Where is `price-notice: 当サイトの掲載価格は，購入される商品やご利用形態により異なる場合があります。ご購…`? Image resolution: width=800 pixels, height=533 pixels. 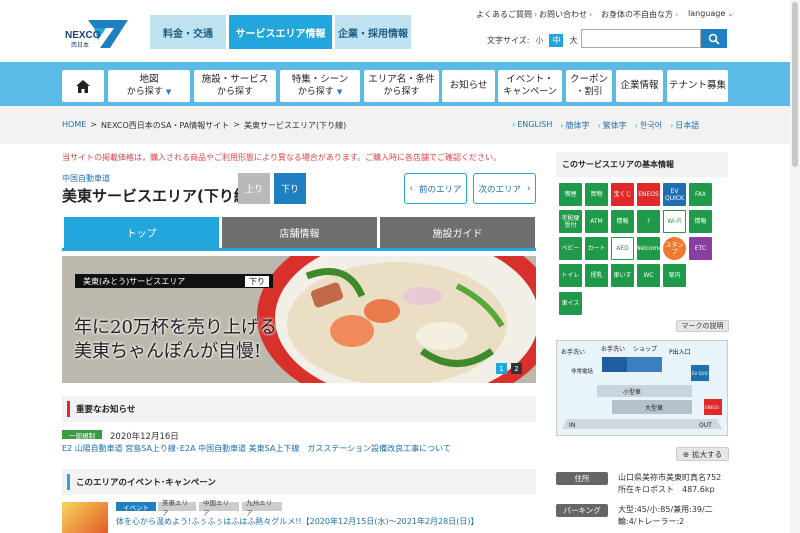
price-notice: 当サイトの掲載価格は，購入される商品やご利用形態により異なる場合があります。ご購… is located at coordinates (282, 157).